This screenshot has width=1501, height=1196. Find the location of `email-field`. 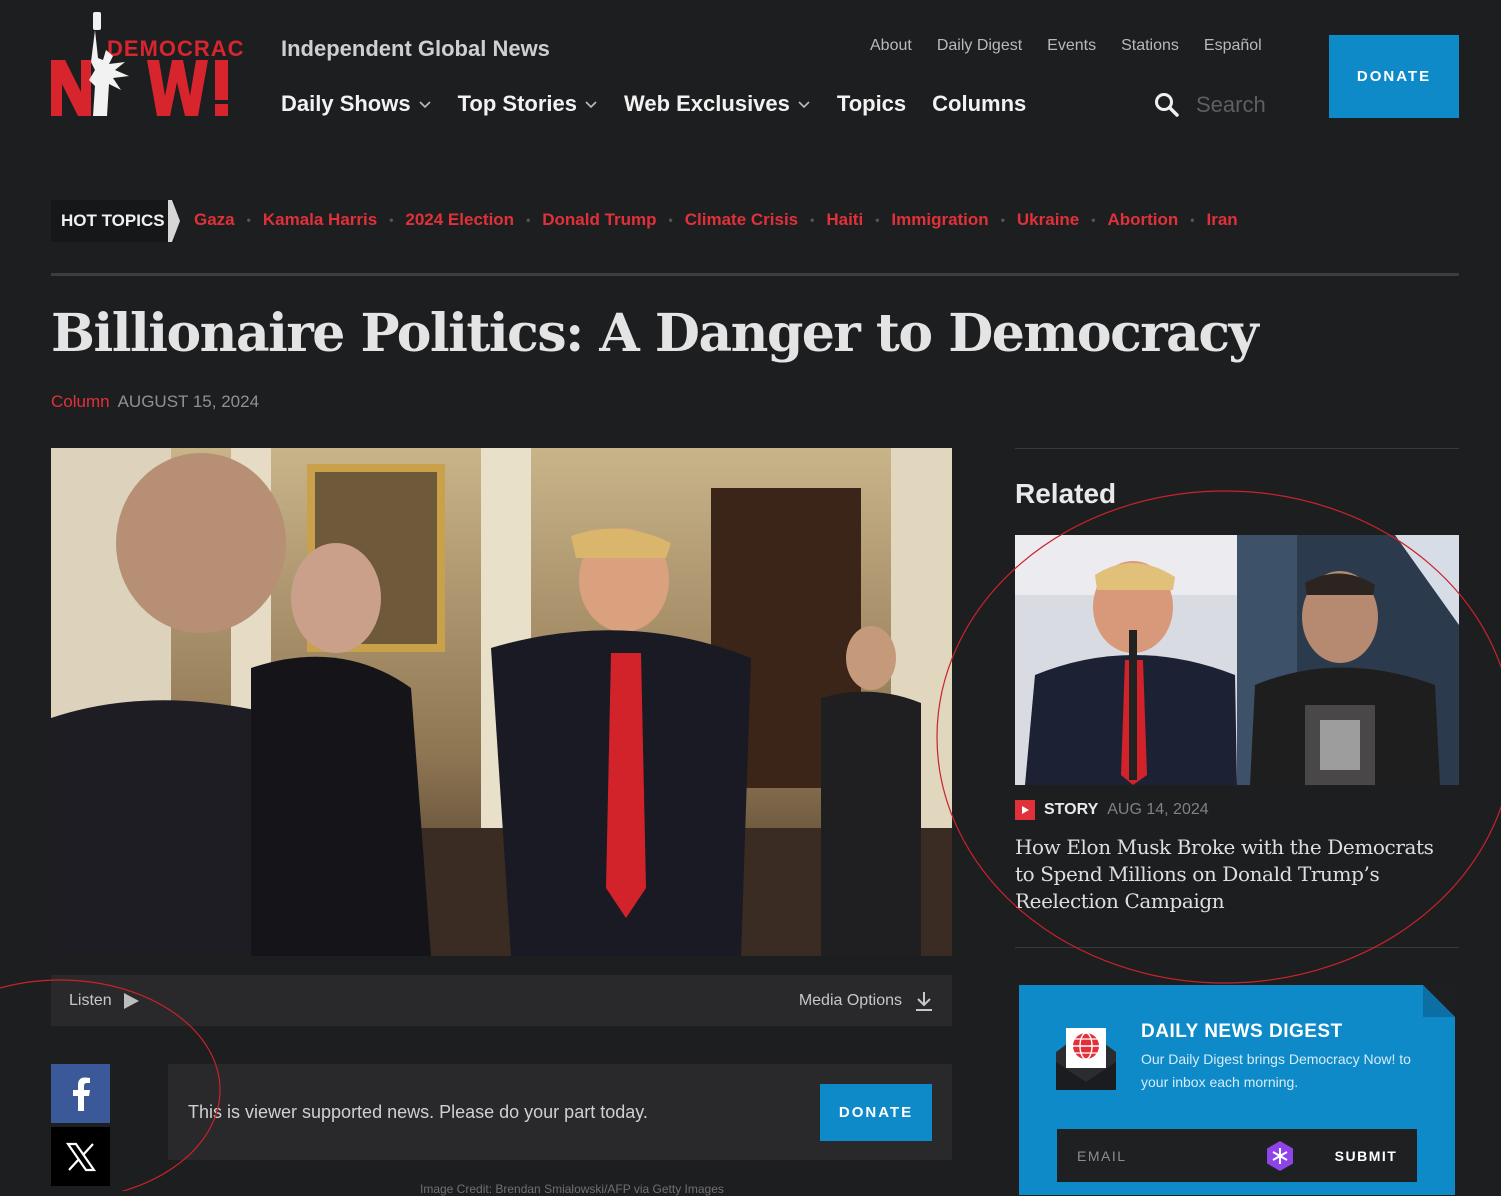

email-field is located at coordinates (1167, 1155).